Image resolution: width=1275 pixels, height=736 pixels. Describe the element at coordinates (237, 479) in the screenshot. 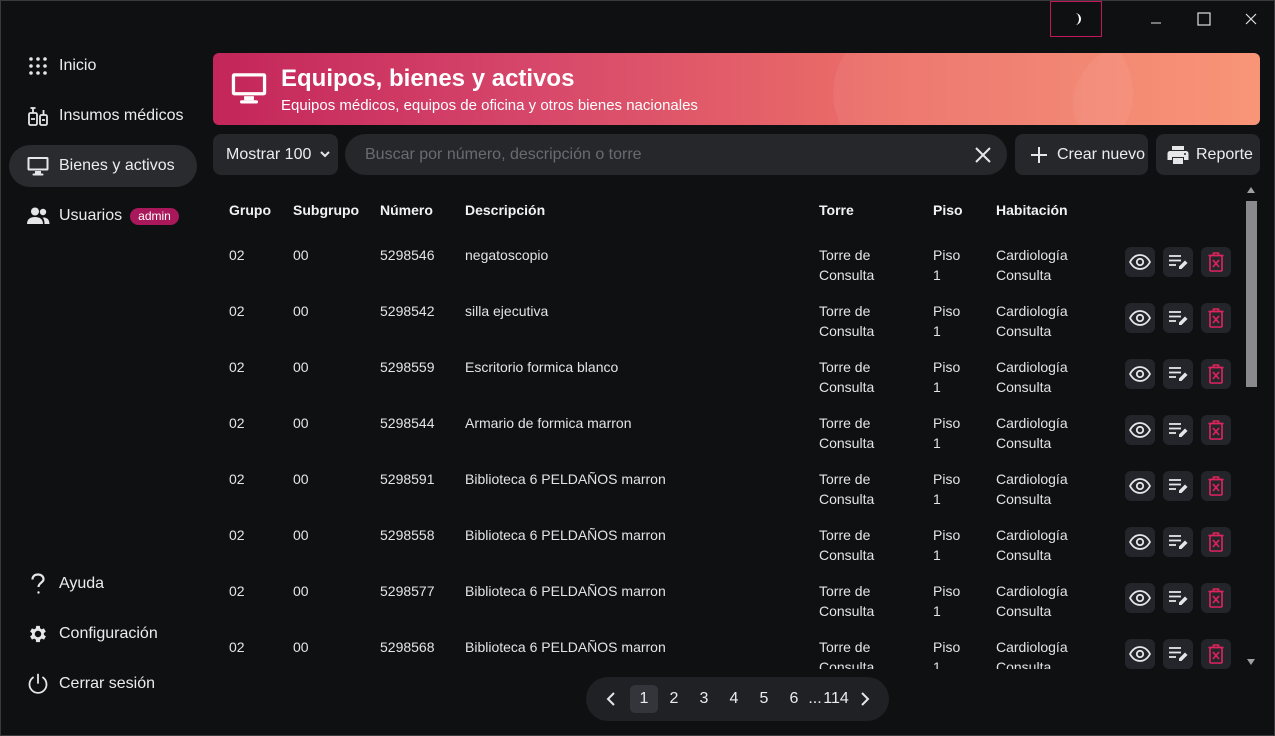

I see `cell-grupo: 02` at that location.